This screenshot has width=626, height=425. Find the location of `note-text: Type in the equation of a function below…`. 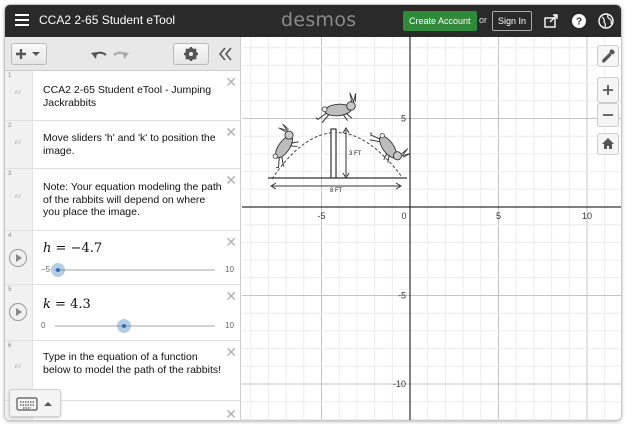

note-text: Type in the equation of a function below… is located at coordinates (133, 363).